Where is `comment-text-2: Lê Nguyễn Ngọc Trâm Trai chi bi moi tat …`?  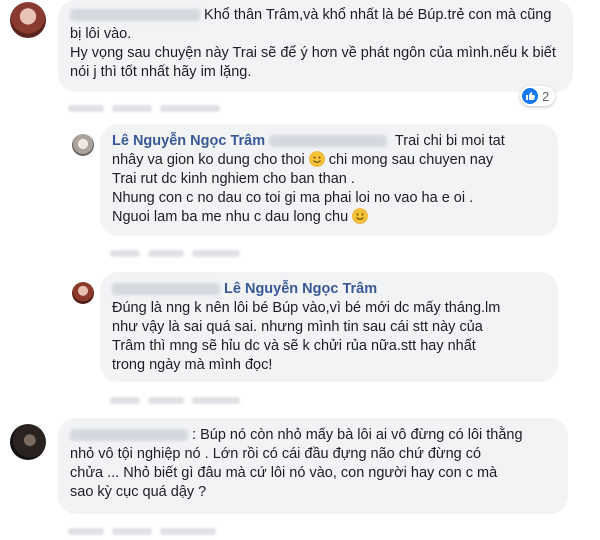 comment-text-2: Lê Nguyễn Ngọc Trâm Trai chi bi moi tat … is located at coordinates (308, 179).